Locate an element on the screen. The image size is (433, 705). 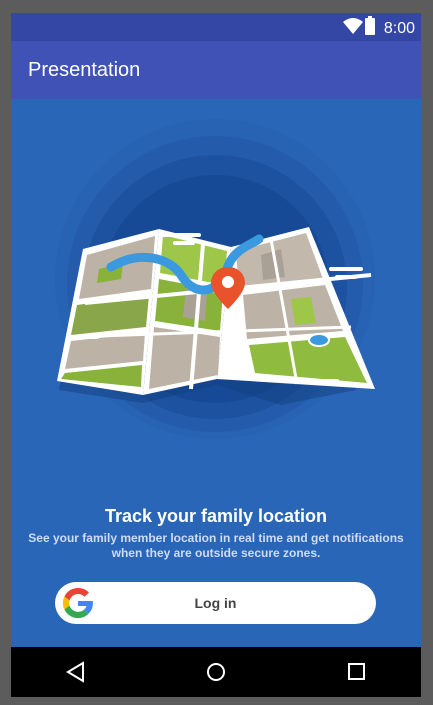
login-button-label: Log in is located at coordinates (215, 603).